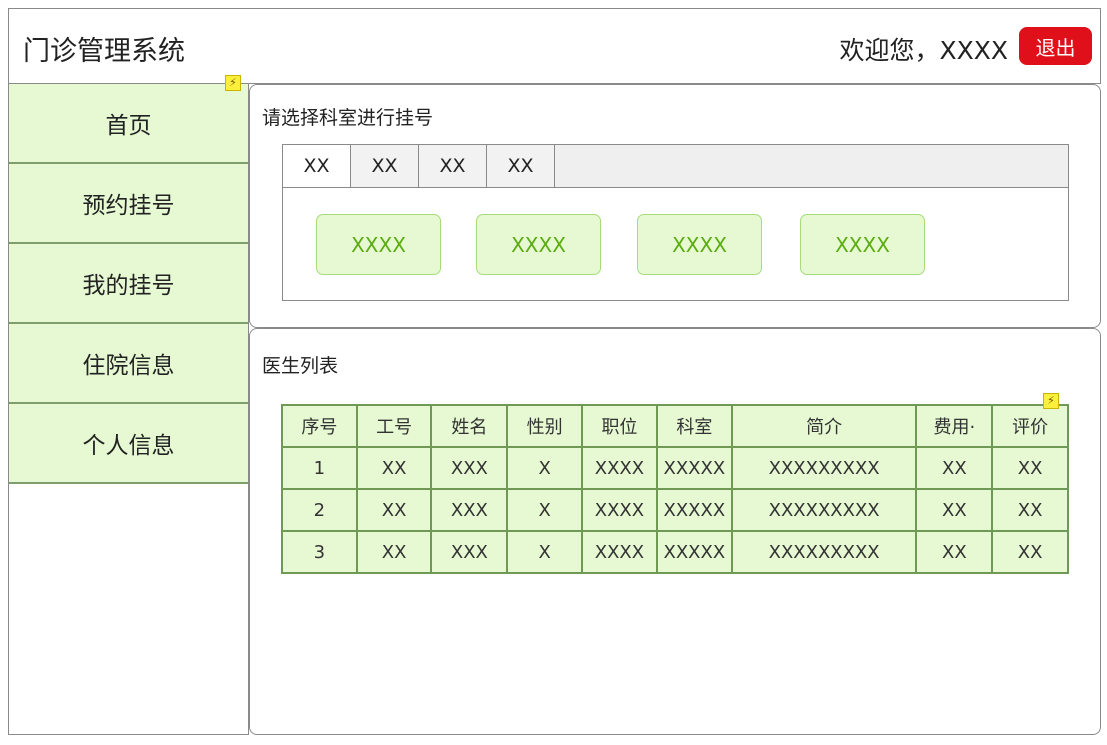  What do you see at coordinates (453, 166) in the screenshot?
I see `tab-3: XX` at bounding box center [453, 166].